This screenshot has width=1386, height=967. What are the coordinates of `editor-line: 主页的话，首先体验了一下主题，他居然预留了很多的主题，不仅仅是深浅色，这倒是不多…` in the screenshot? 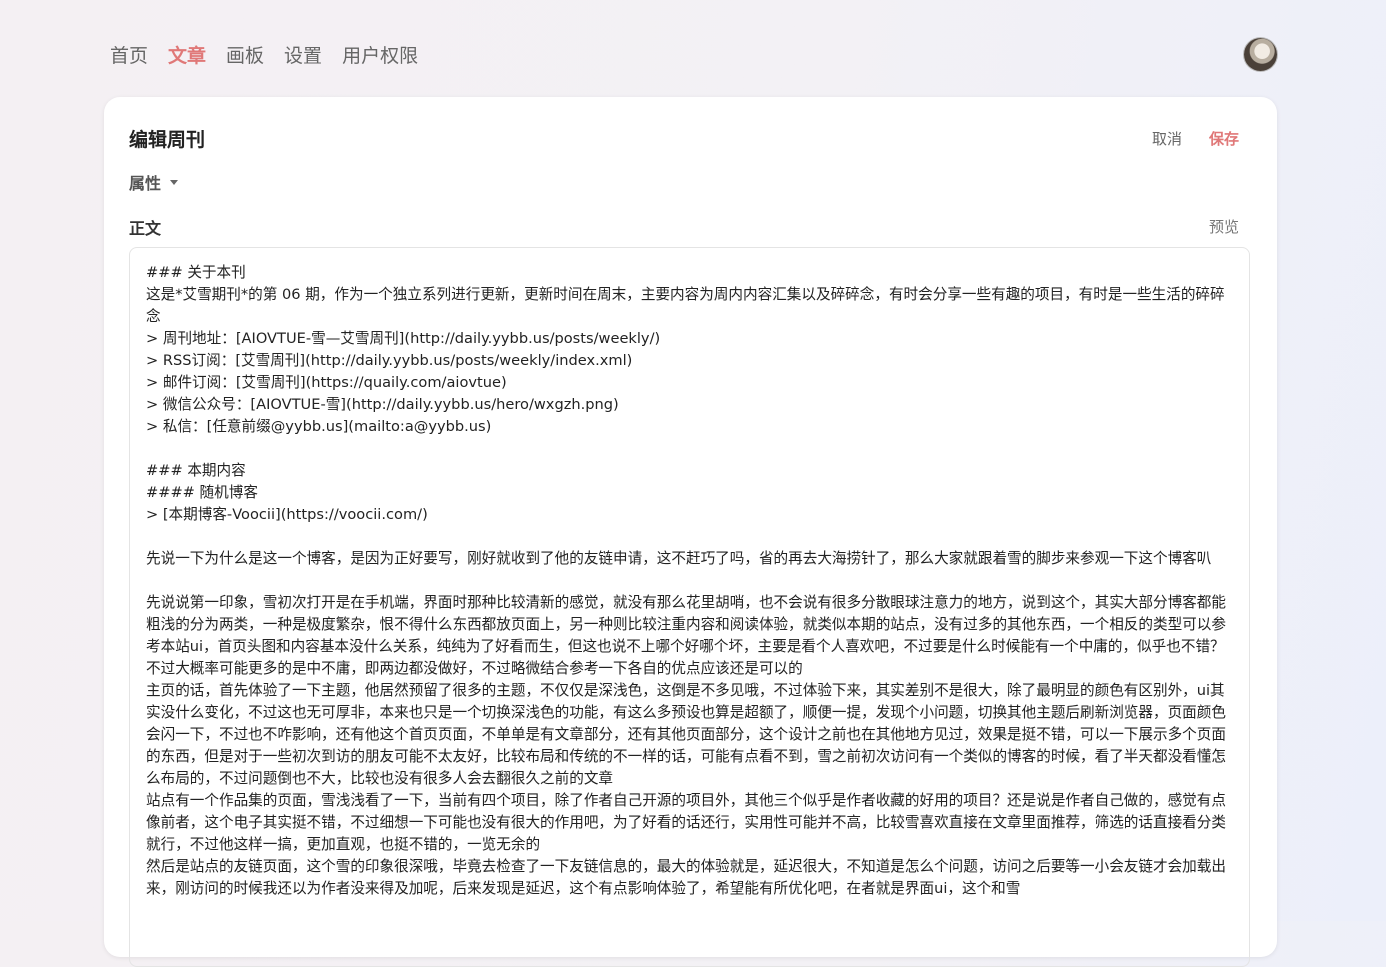 It's located at (686, 734).